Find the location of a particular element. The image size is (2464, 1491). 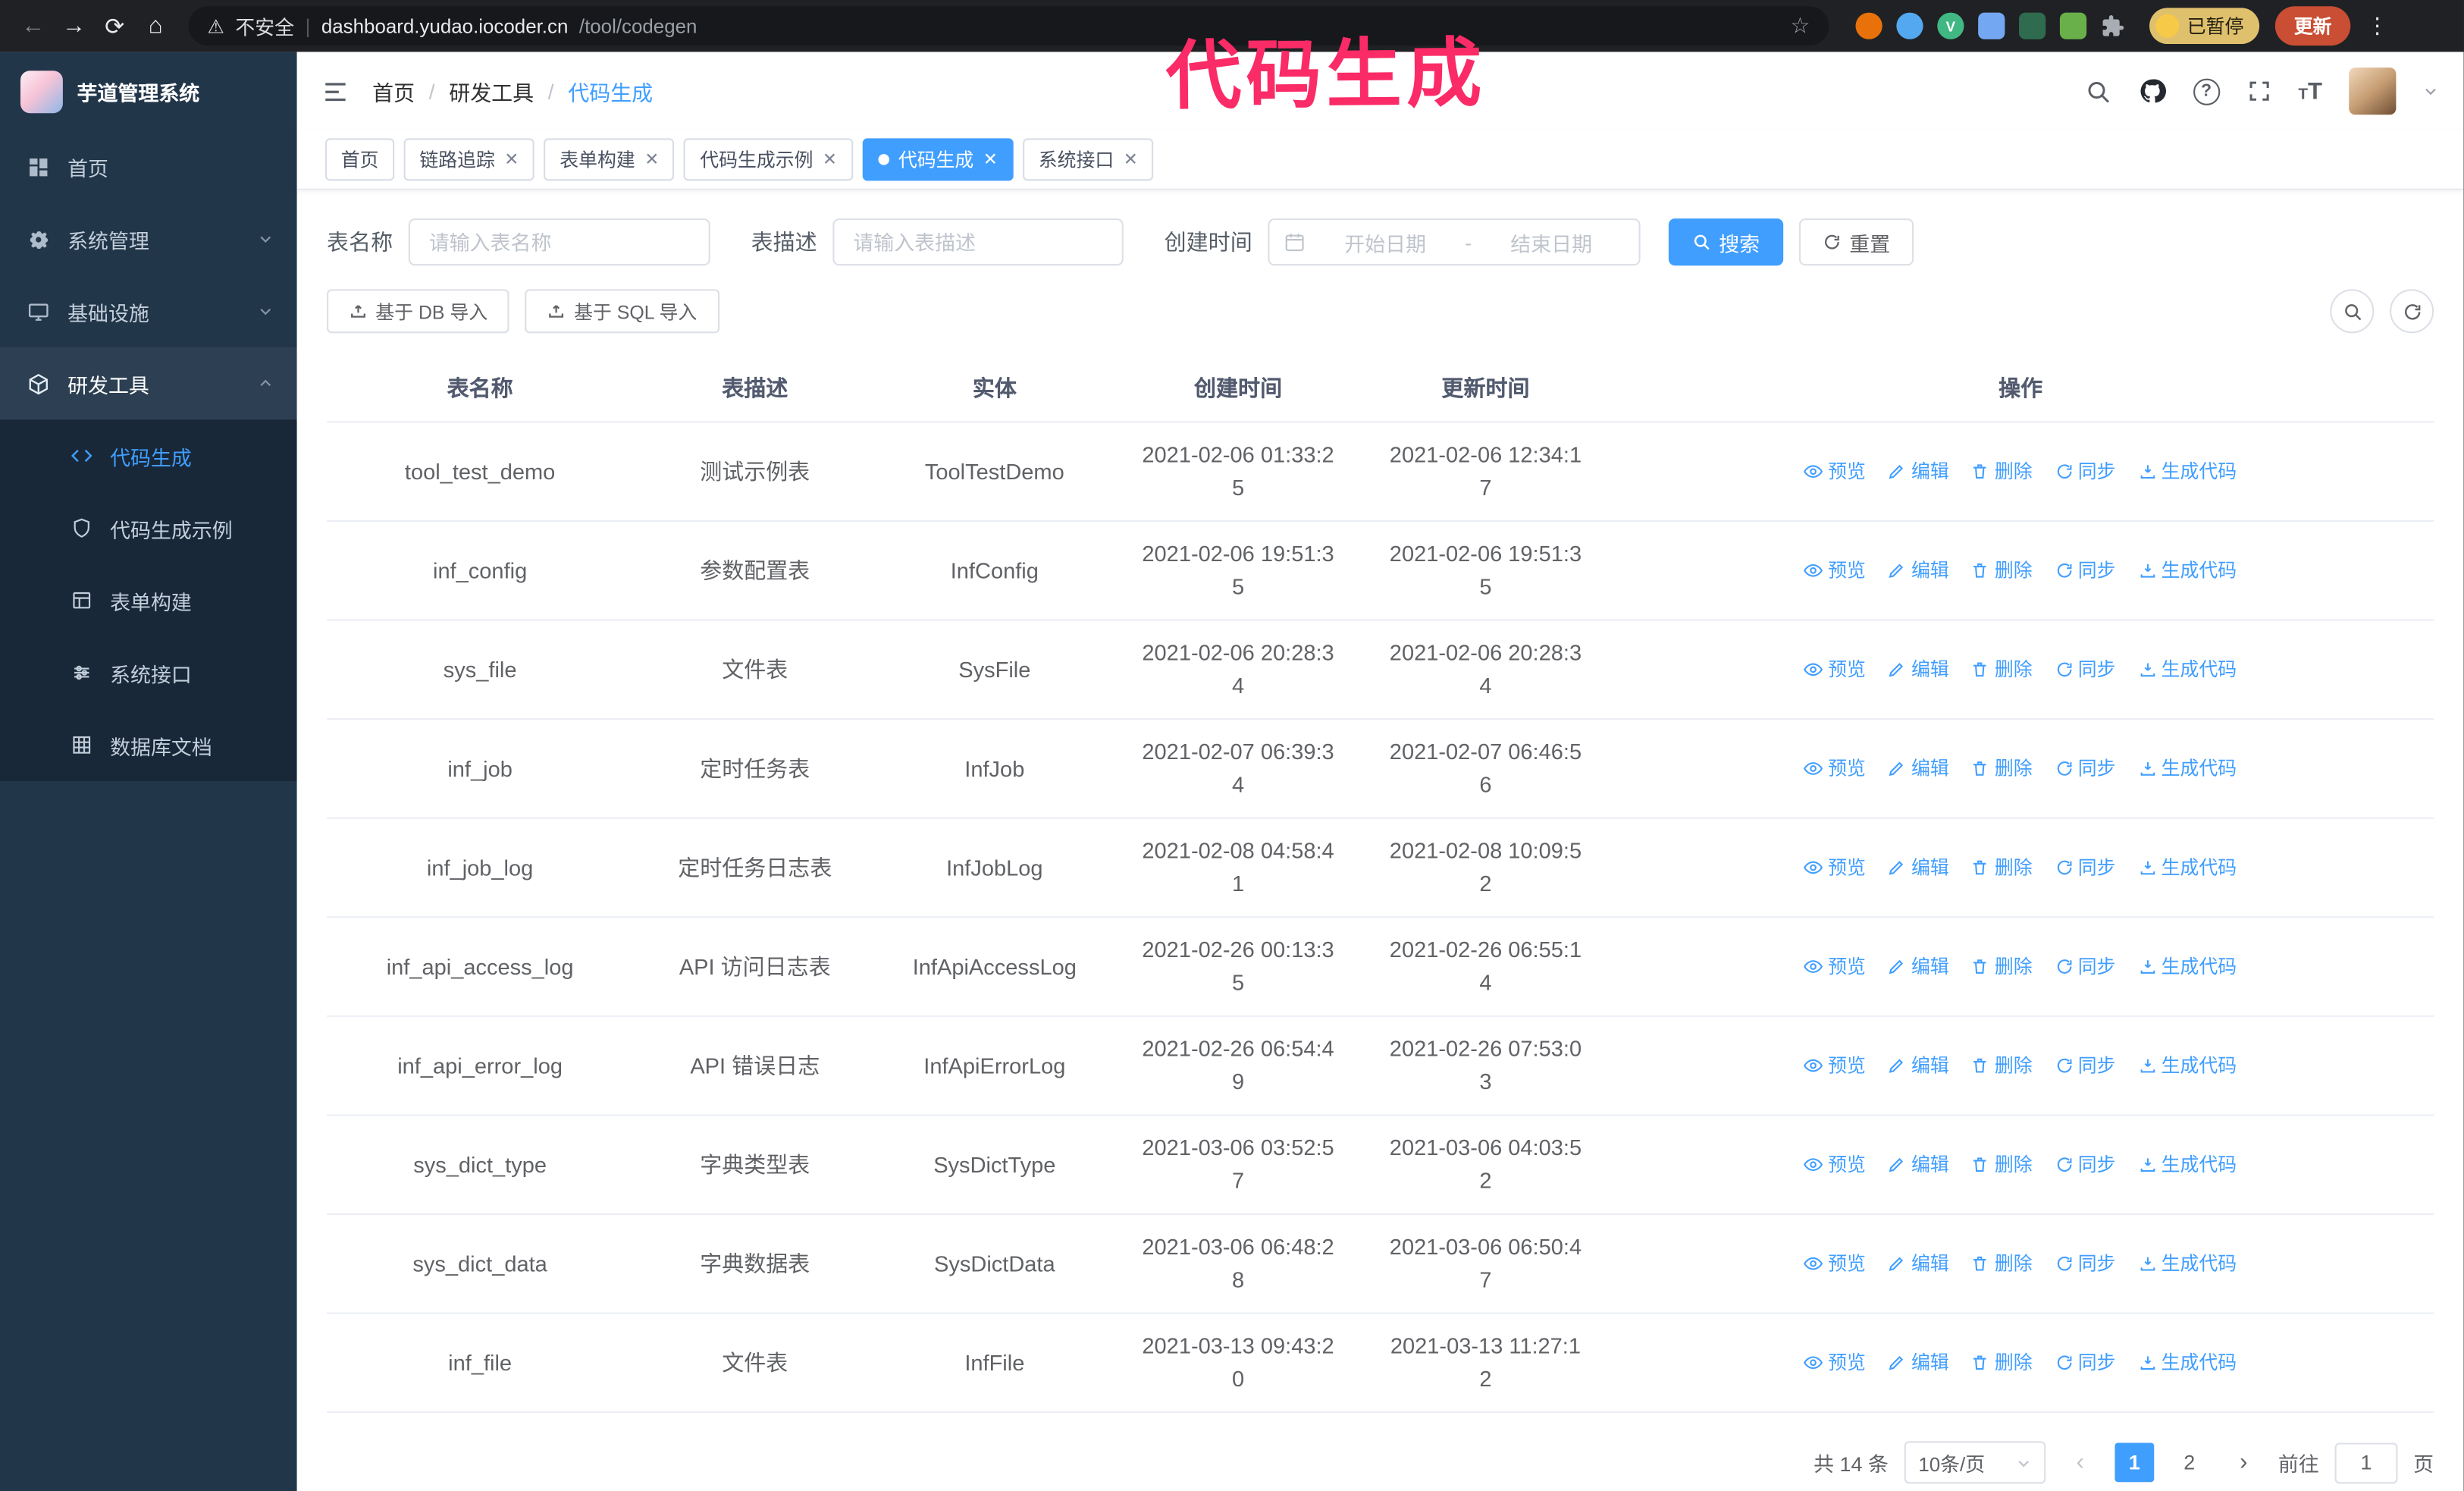

sidebar-item-home: 首页 is located at coordinates (148, 166).